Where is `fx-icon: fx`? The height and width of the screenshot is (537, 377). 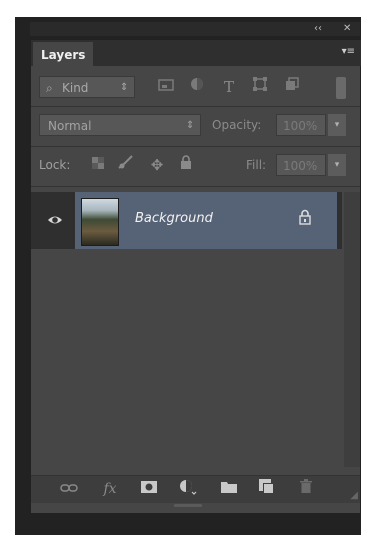 fx-icon: fx is located at coordinates (110, 489).